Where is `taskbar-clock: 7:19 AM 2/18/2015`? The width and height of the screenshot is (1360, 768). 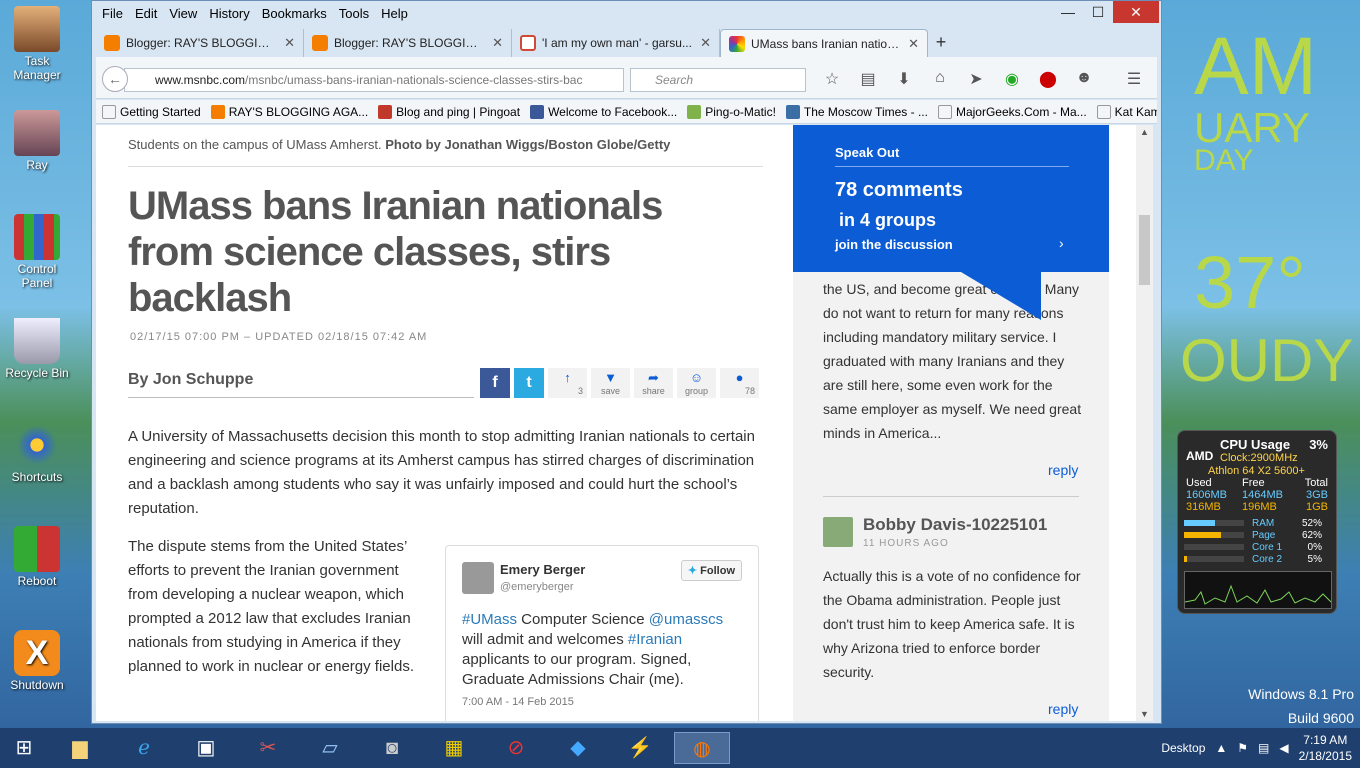 taskbar-clock: 7:19 AM 2/18/2015 is located at coordinates (1325, 748).